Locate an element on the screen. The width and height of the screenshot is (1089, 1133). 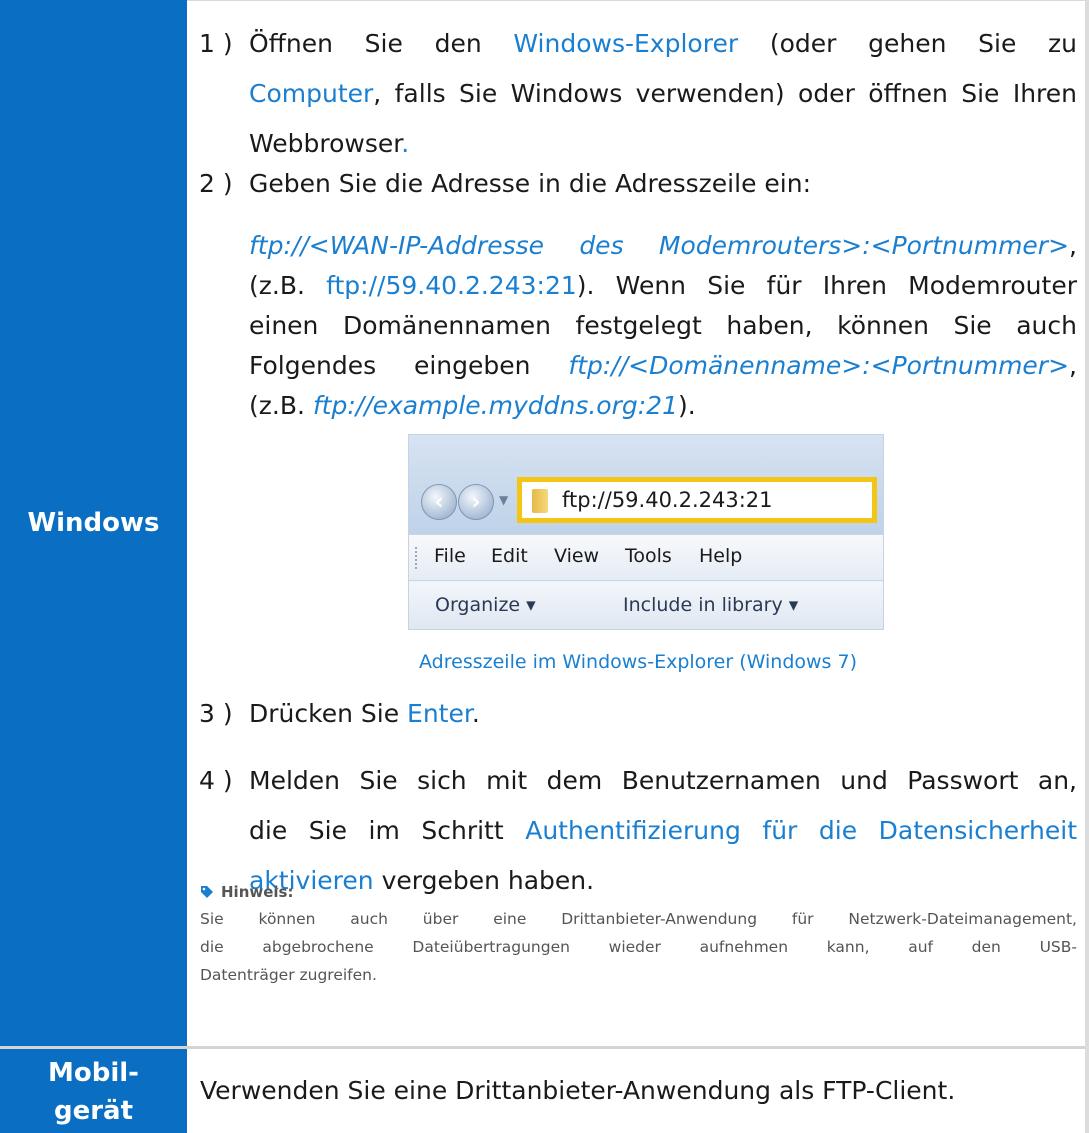
forward-arrow-icon: › is located at coordinates (476, 502).